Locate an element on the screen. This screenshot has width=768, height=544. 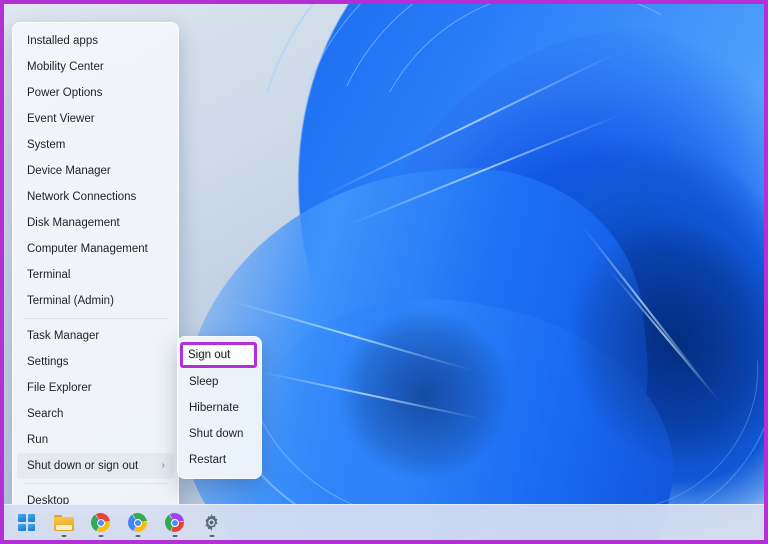
menu-item-label: Terminal (Admin) is located at coordinates (70, 301).